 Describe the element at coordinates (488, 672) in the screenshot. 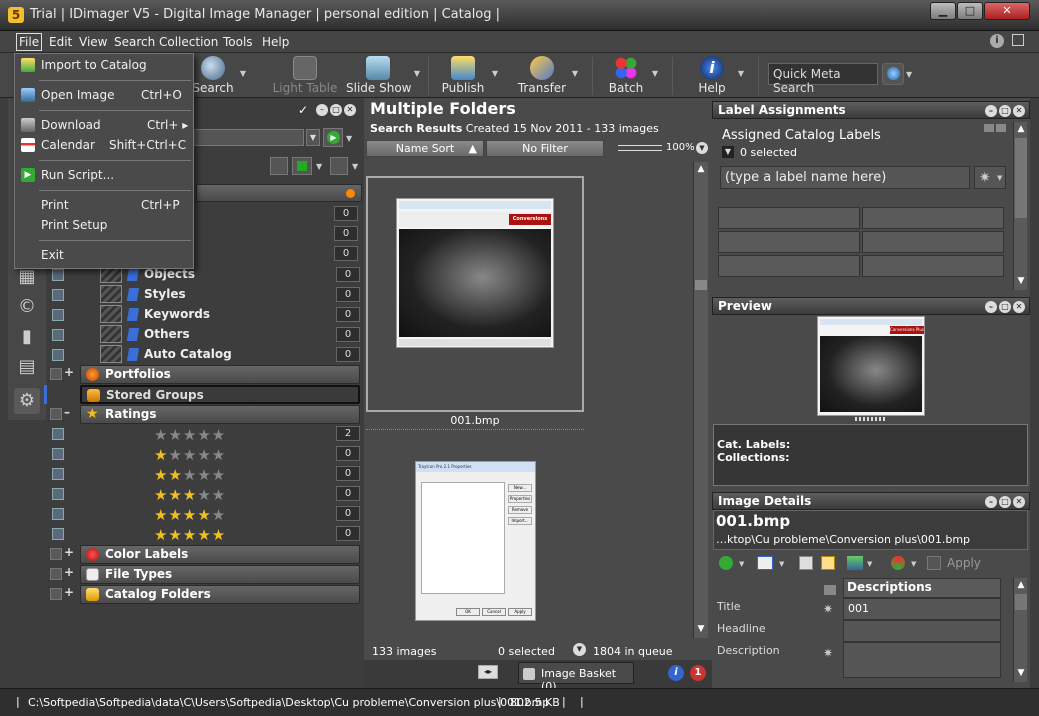

I see `tab-switch-icon: ◂▸` at that location.